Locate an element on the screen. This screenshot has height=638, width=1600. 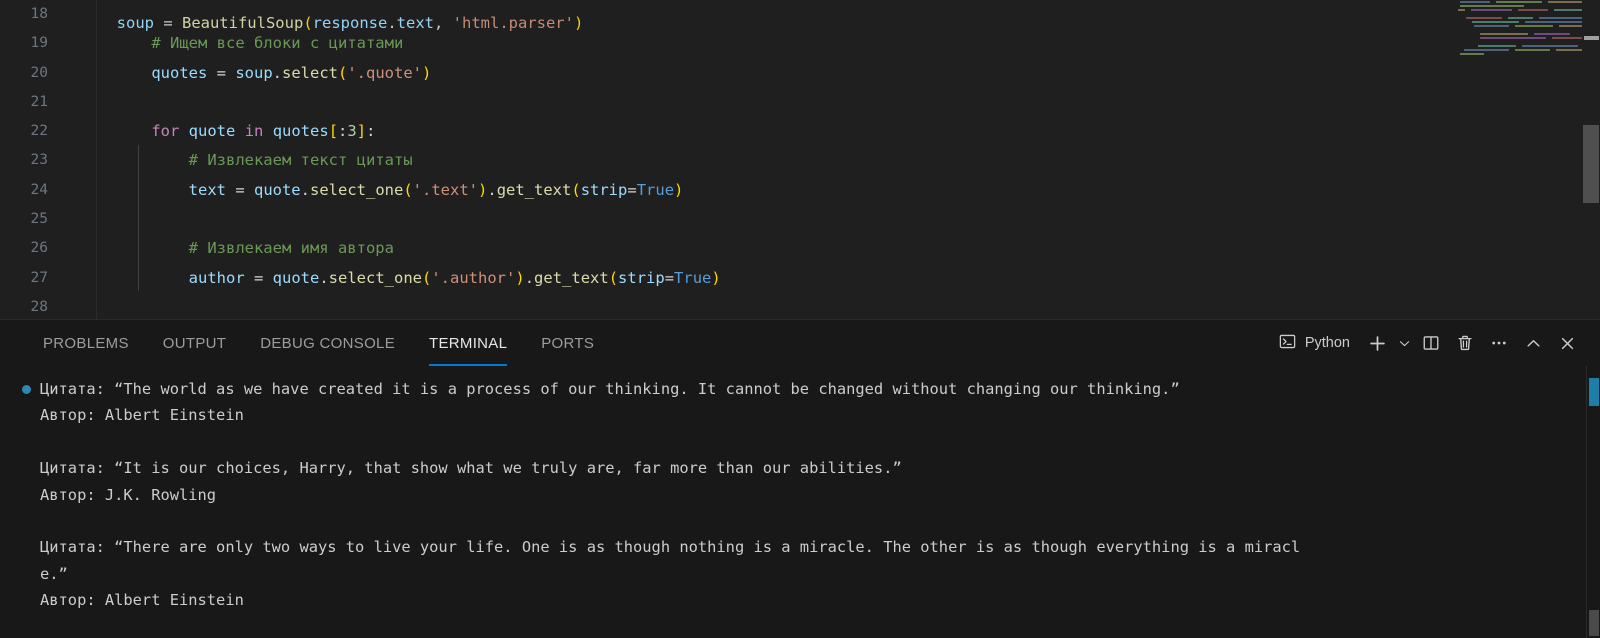
panel-tabs: PROBLEMS OUTPUT DEBUG CONSOLE TERMINAL PORTS is located at coordinates (305, 343).